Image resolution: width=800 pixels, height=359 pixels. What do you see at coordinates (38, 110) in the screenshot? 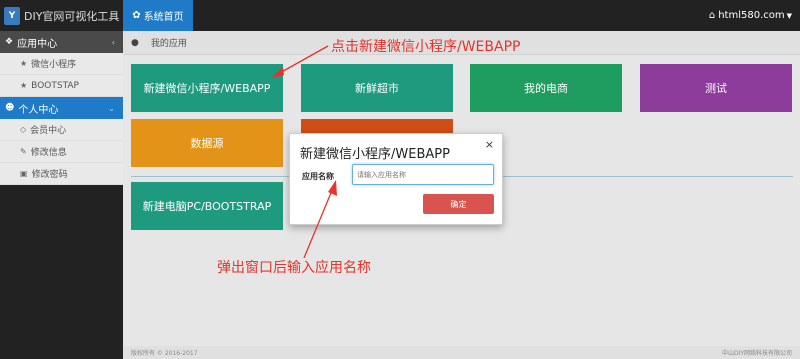
I see `sidebar-group-label: 个人中心` at bounding box center [38, 110].